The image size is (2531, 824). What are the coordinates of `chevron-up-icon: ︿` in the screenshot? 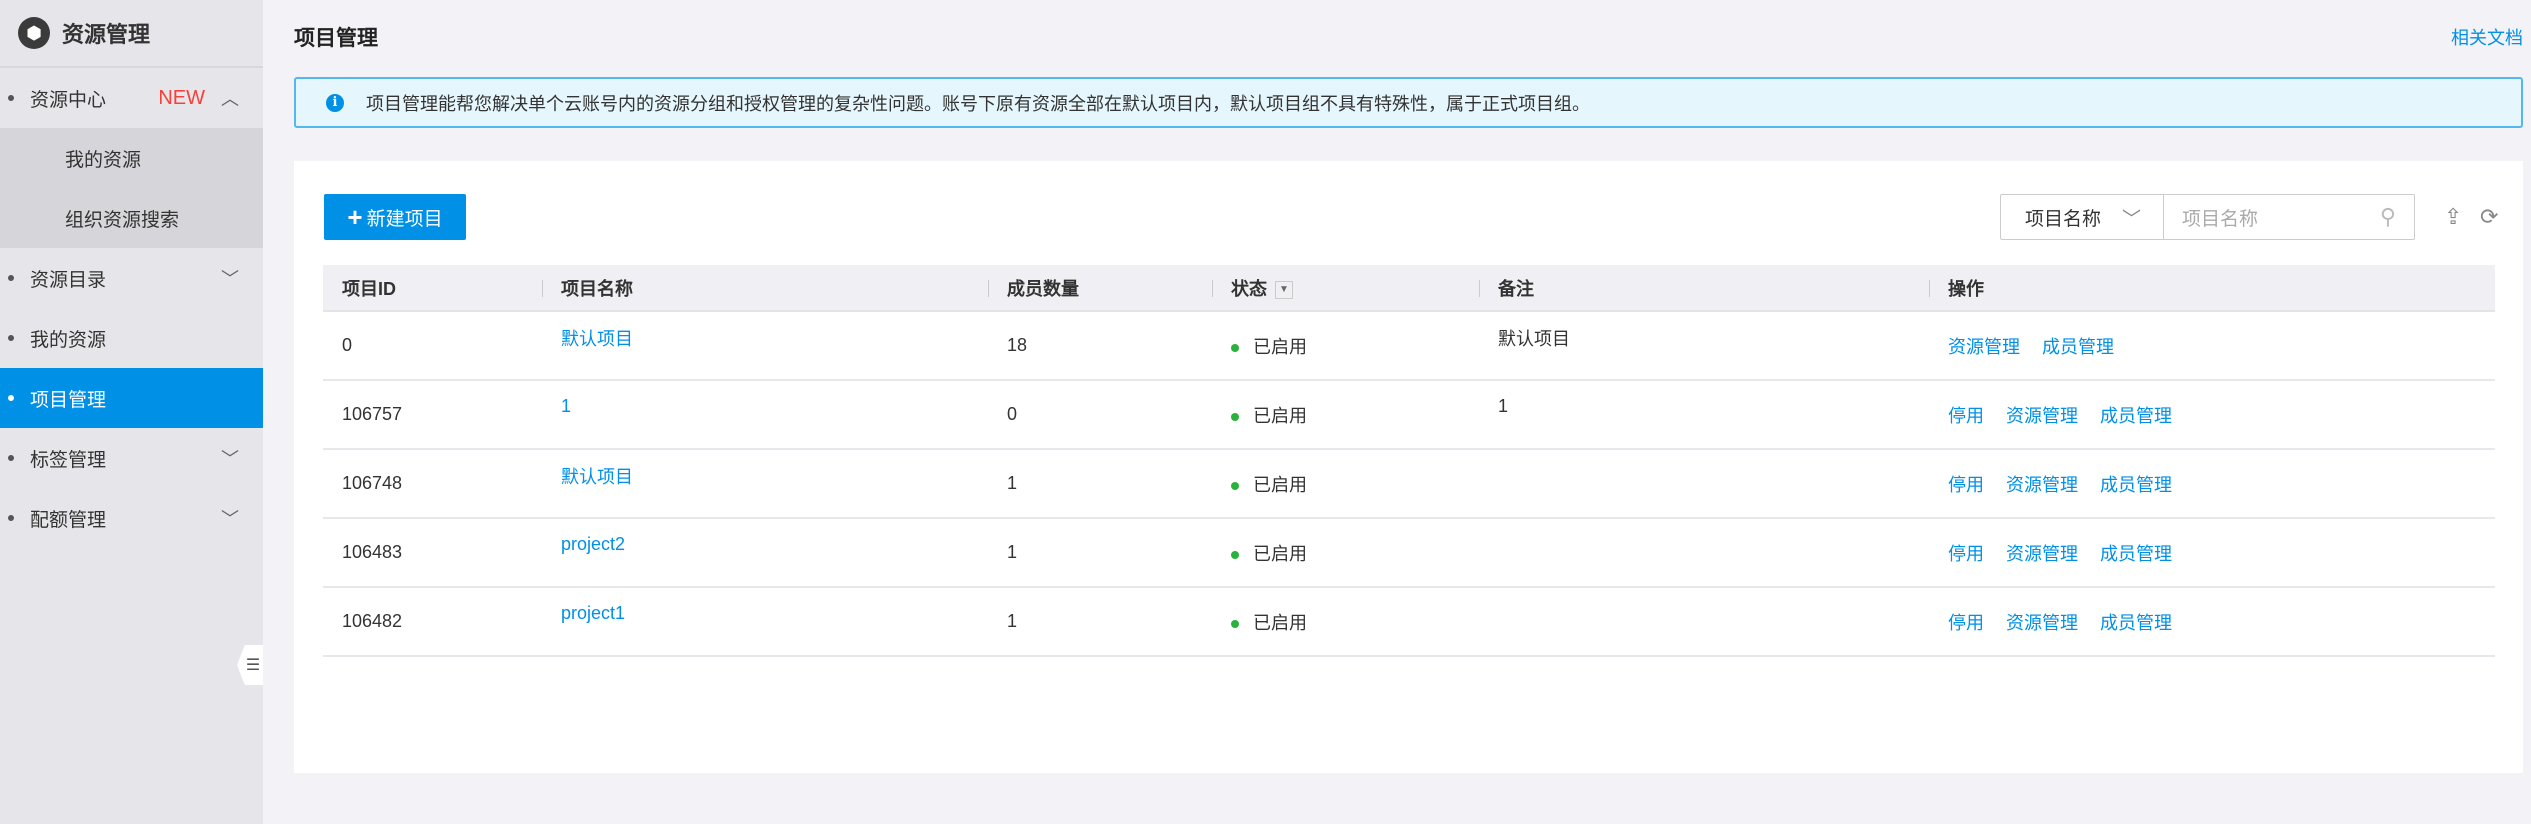 It's located at (230, 99).